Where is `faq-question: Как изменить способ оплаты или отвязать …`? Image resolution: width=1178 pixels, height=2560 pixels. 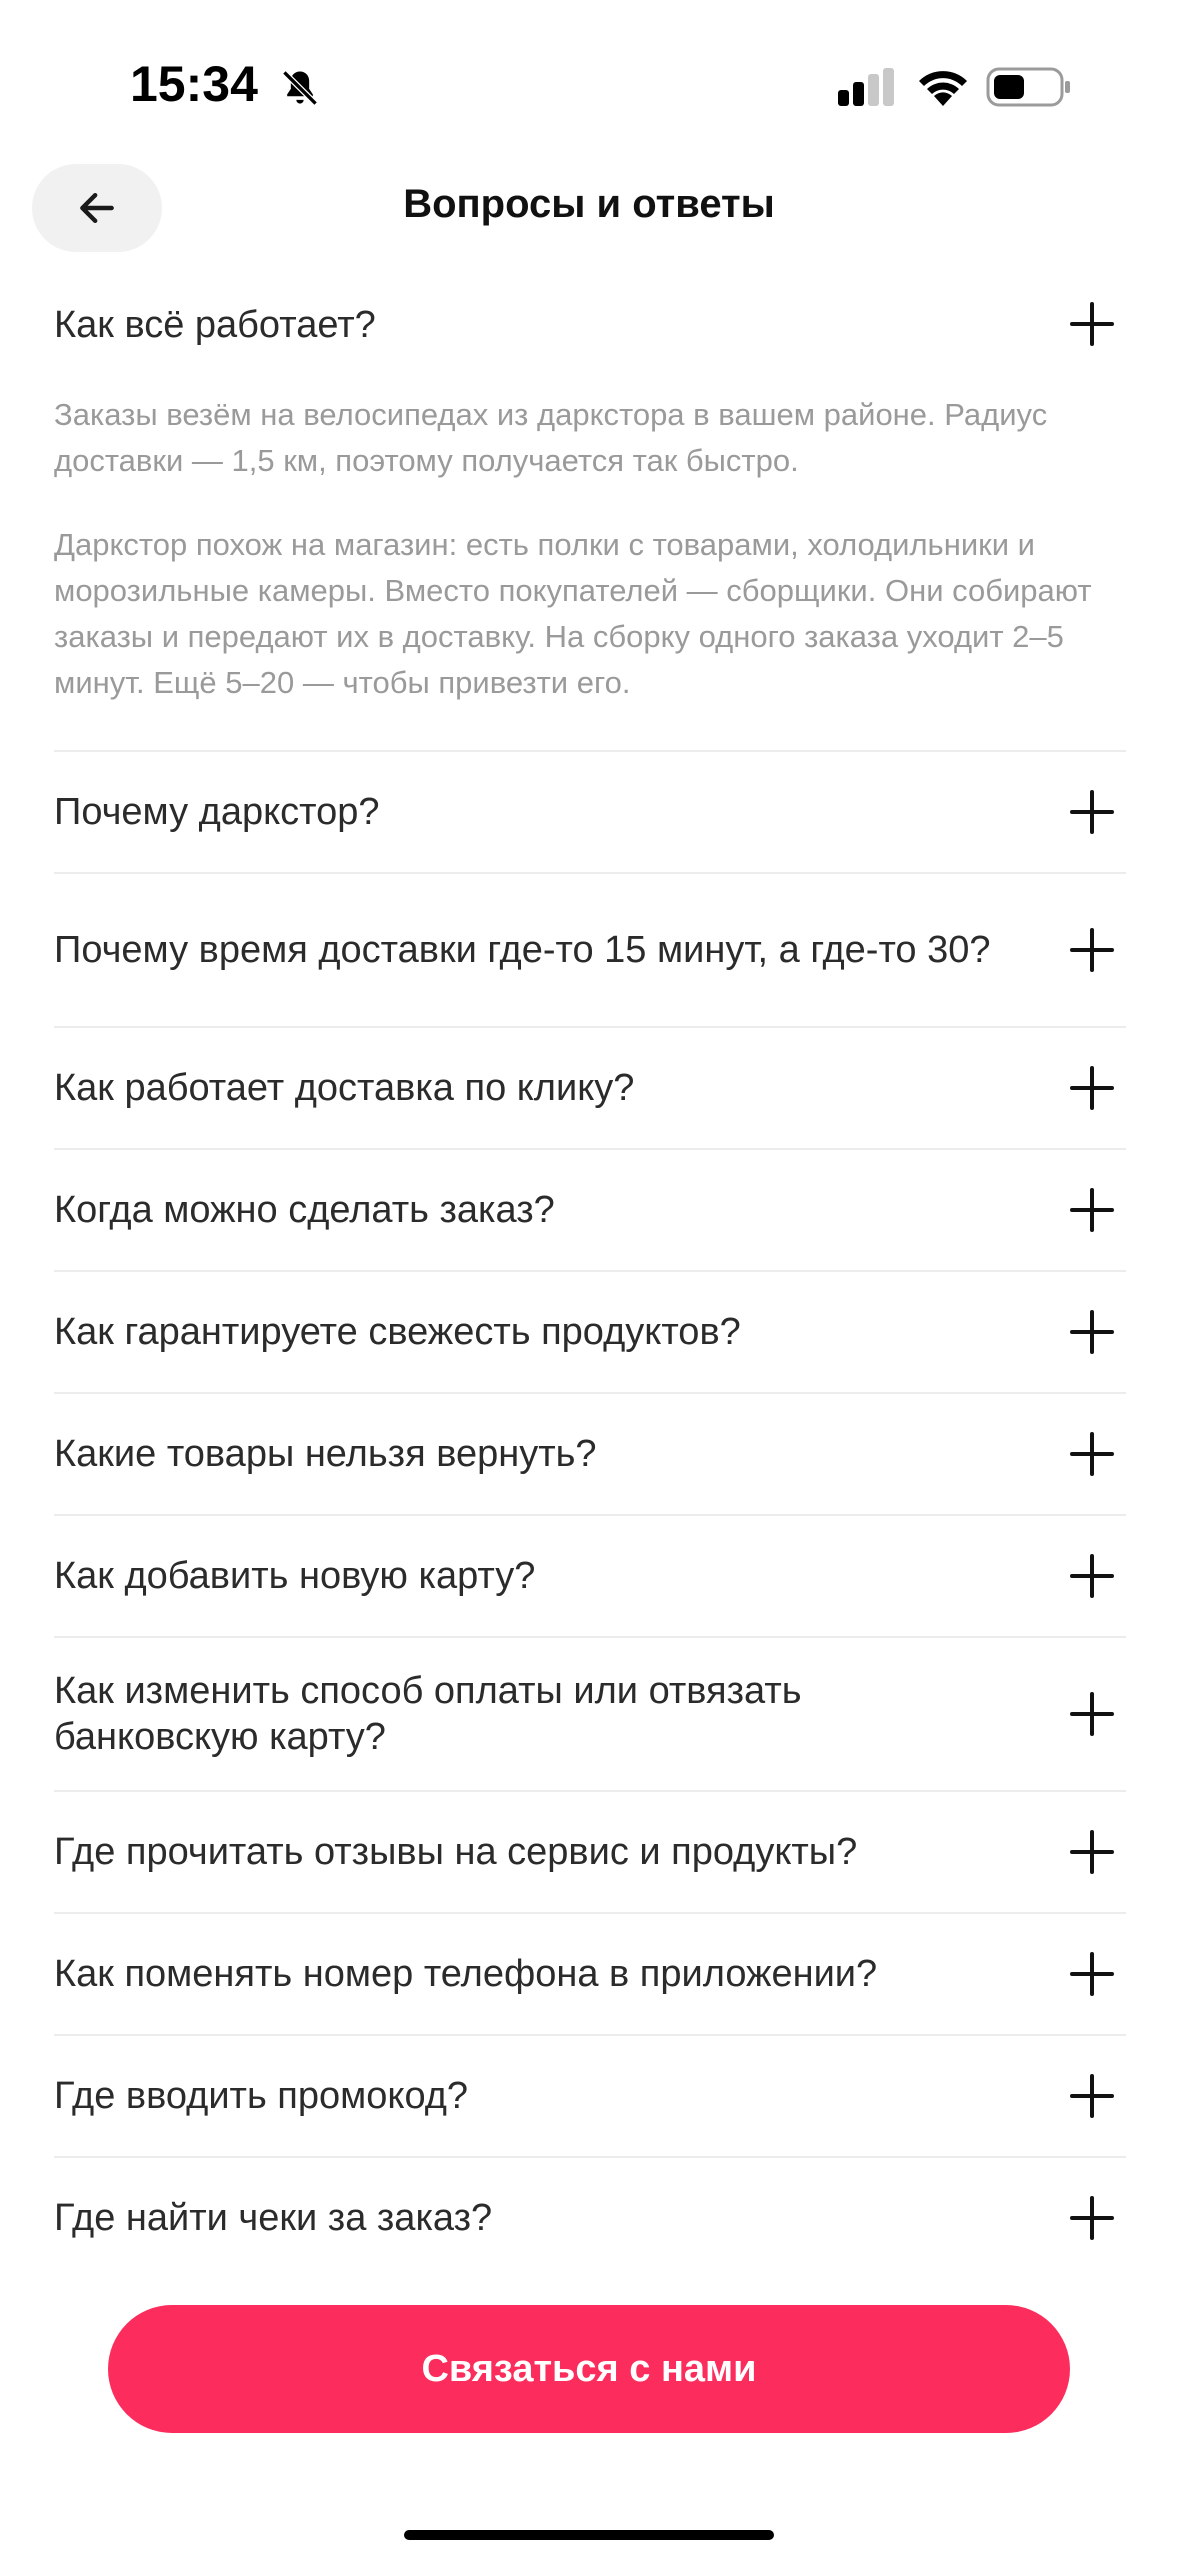
faq-question: Как изменить способ оплаты или отвязать … is located at coordinates (428, 1714).